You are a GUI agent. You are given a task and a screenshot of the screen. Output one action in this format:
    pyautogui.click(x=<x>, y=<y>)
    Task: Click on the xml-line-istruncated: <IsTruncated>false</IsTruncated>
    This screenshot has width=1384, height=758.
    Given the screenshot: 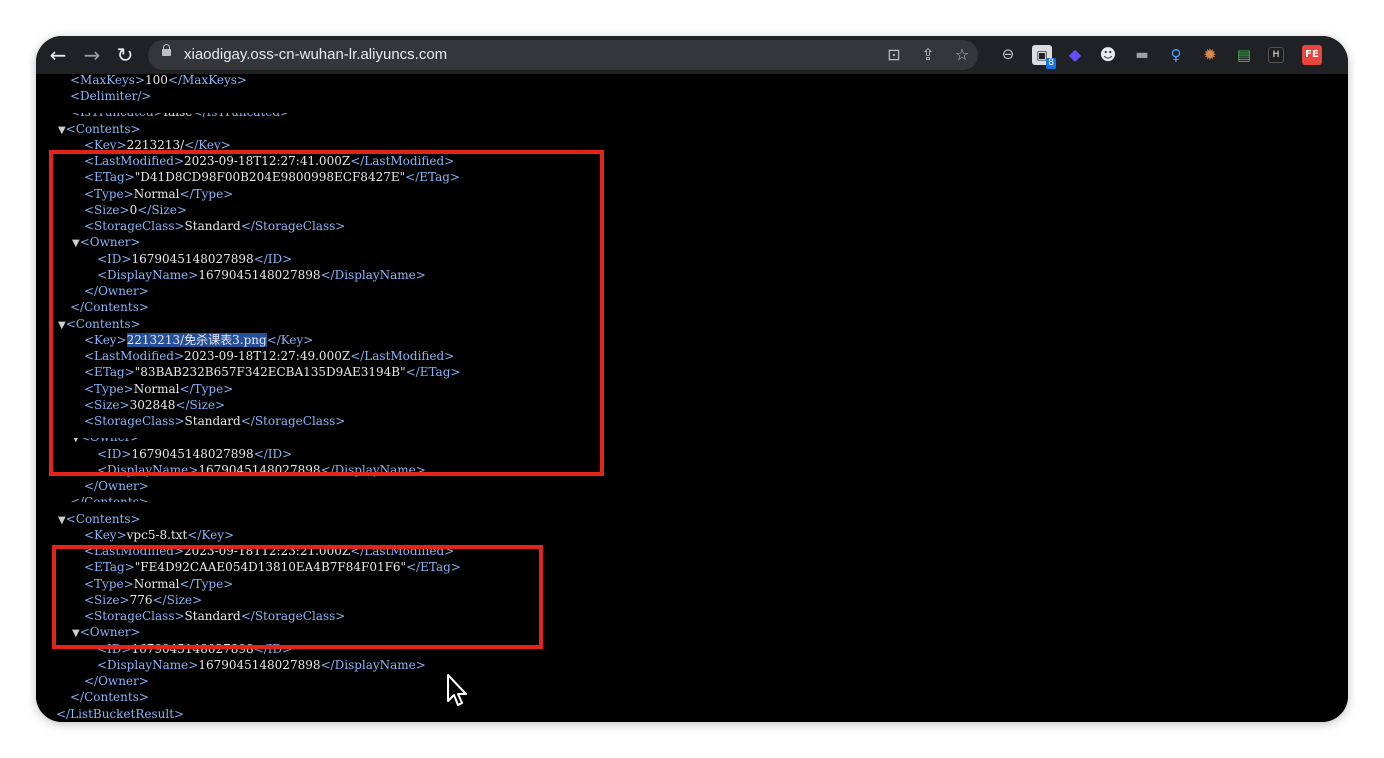 What is the action you would take?
    pyautogui.click(x=180, y=112)
    